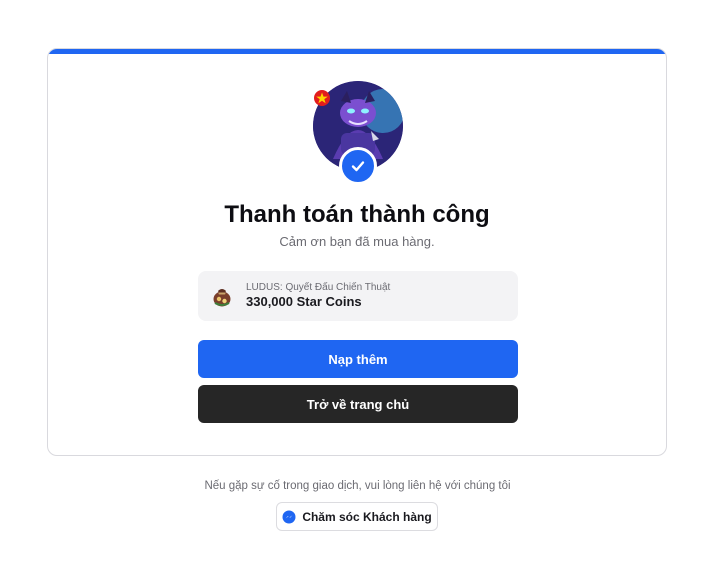 The width and height of the screenshot is (715, 563). Describe the element at coordinates (304, 301) in the screenshot. I see `product-amount: 330,000 Star Coins` at that location.